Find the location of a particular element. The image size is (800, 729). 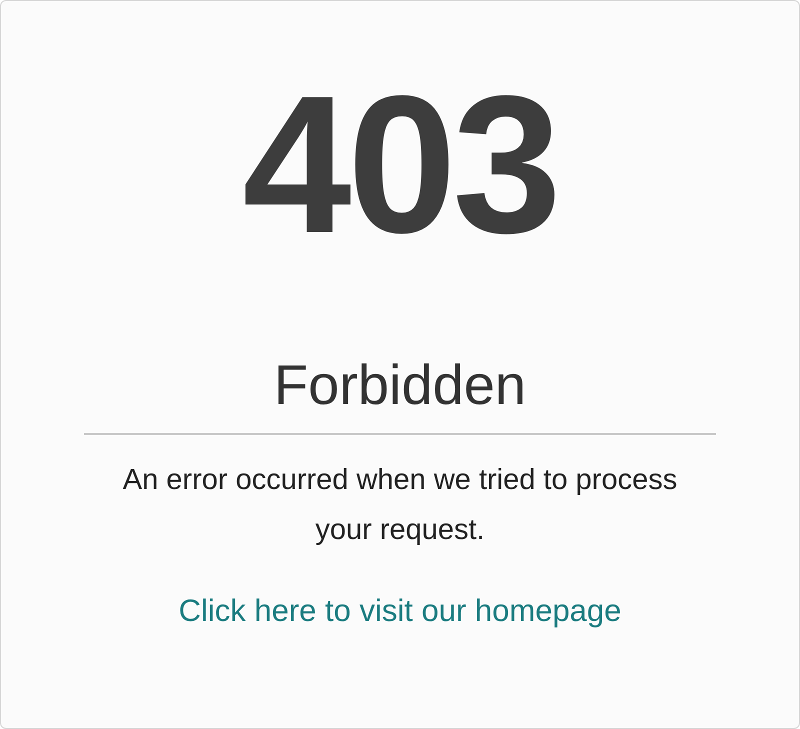

homepage-link: Click here to visit our homepage is located at coordinates (400, 611).